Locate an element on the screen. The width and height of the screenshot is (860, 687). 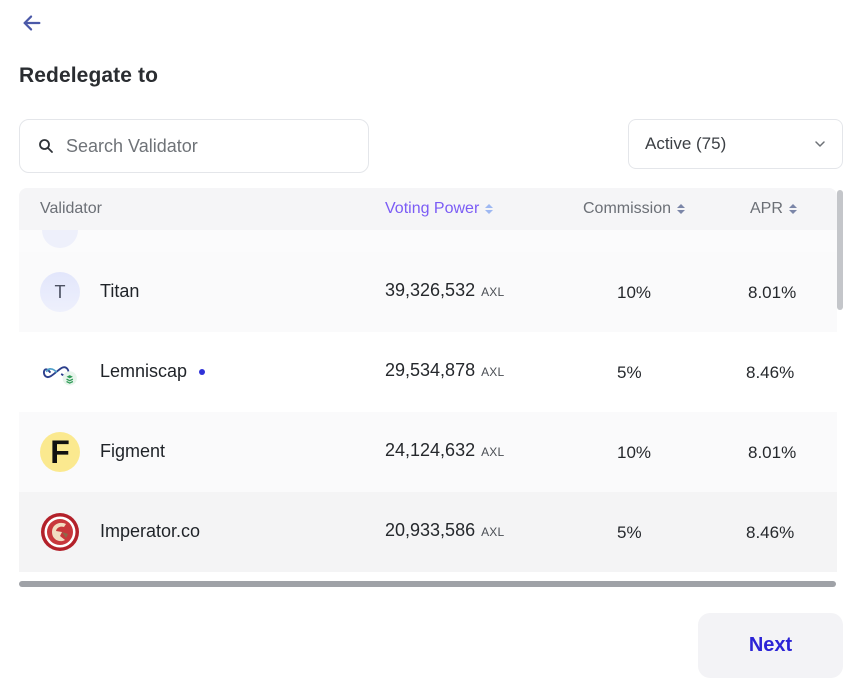
page-title: Redelegate to is located at coordinates (88, 75).